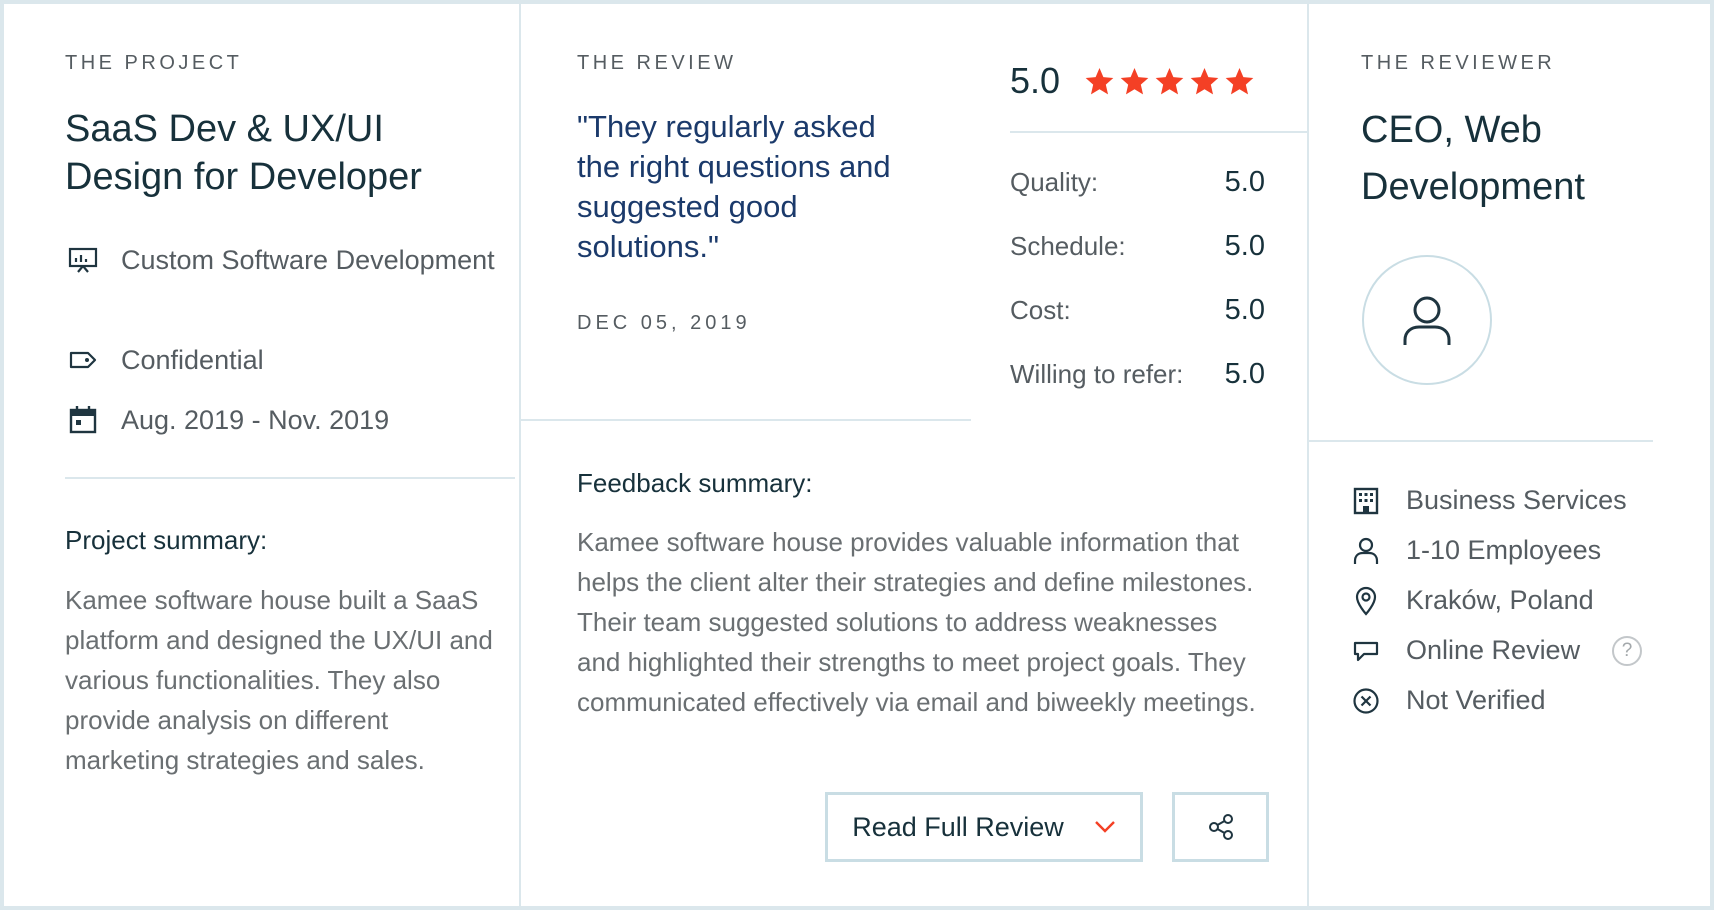  I want to click on read-full-review-button: Read Full Review, so click(984, 827).